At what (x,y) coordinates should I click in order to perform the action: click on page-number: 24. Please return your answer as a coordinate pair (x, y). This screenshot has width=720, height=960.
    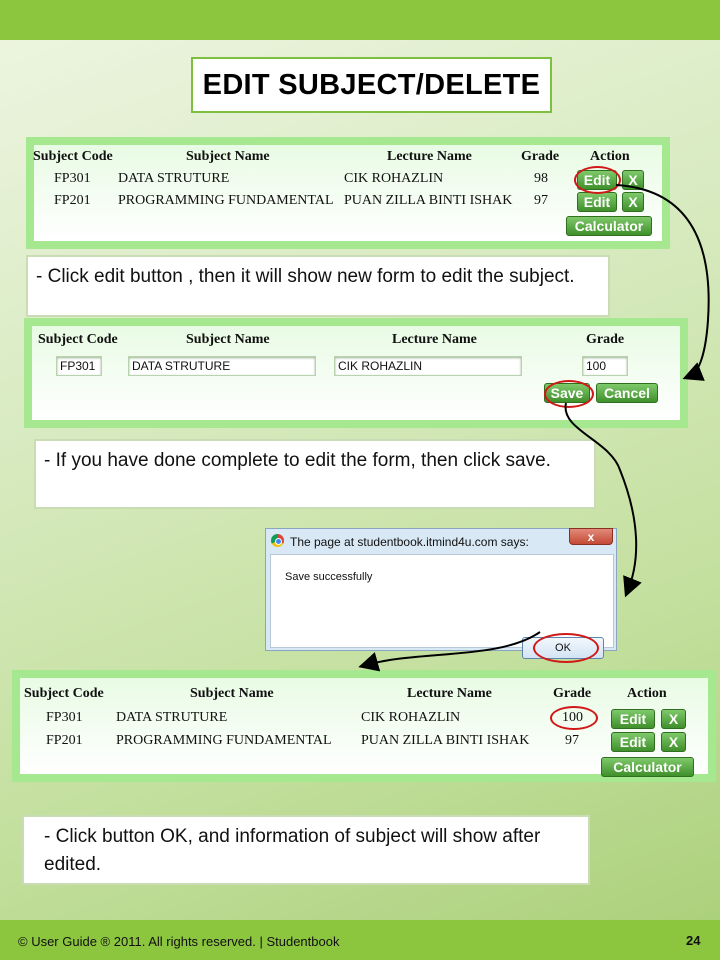
    Looking at the image, I should click on (693, 940).